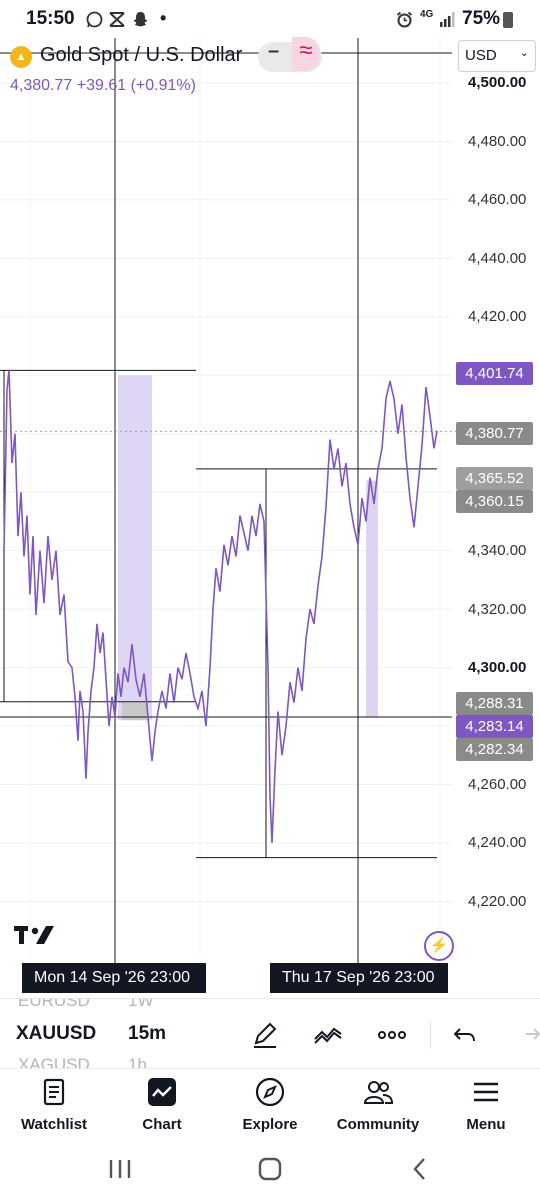 This screenshot has width=540, height=1200. Describe the element at coordinates (270, 1124) in the screenshot. I see `nav-label: Explore` at that location.